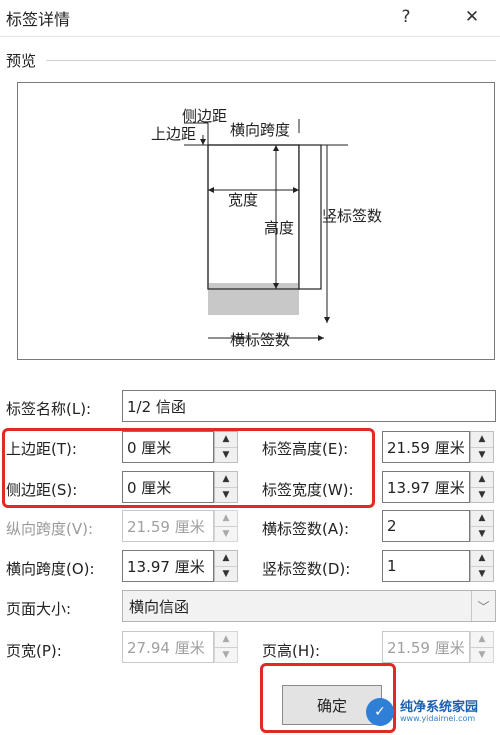  I want to click on diagram-width-text: 宽度, so click(243, 200).